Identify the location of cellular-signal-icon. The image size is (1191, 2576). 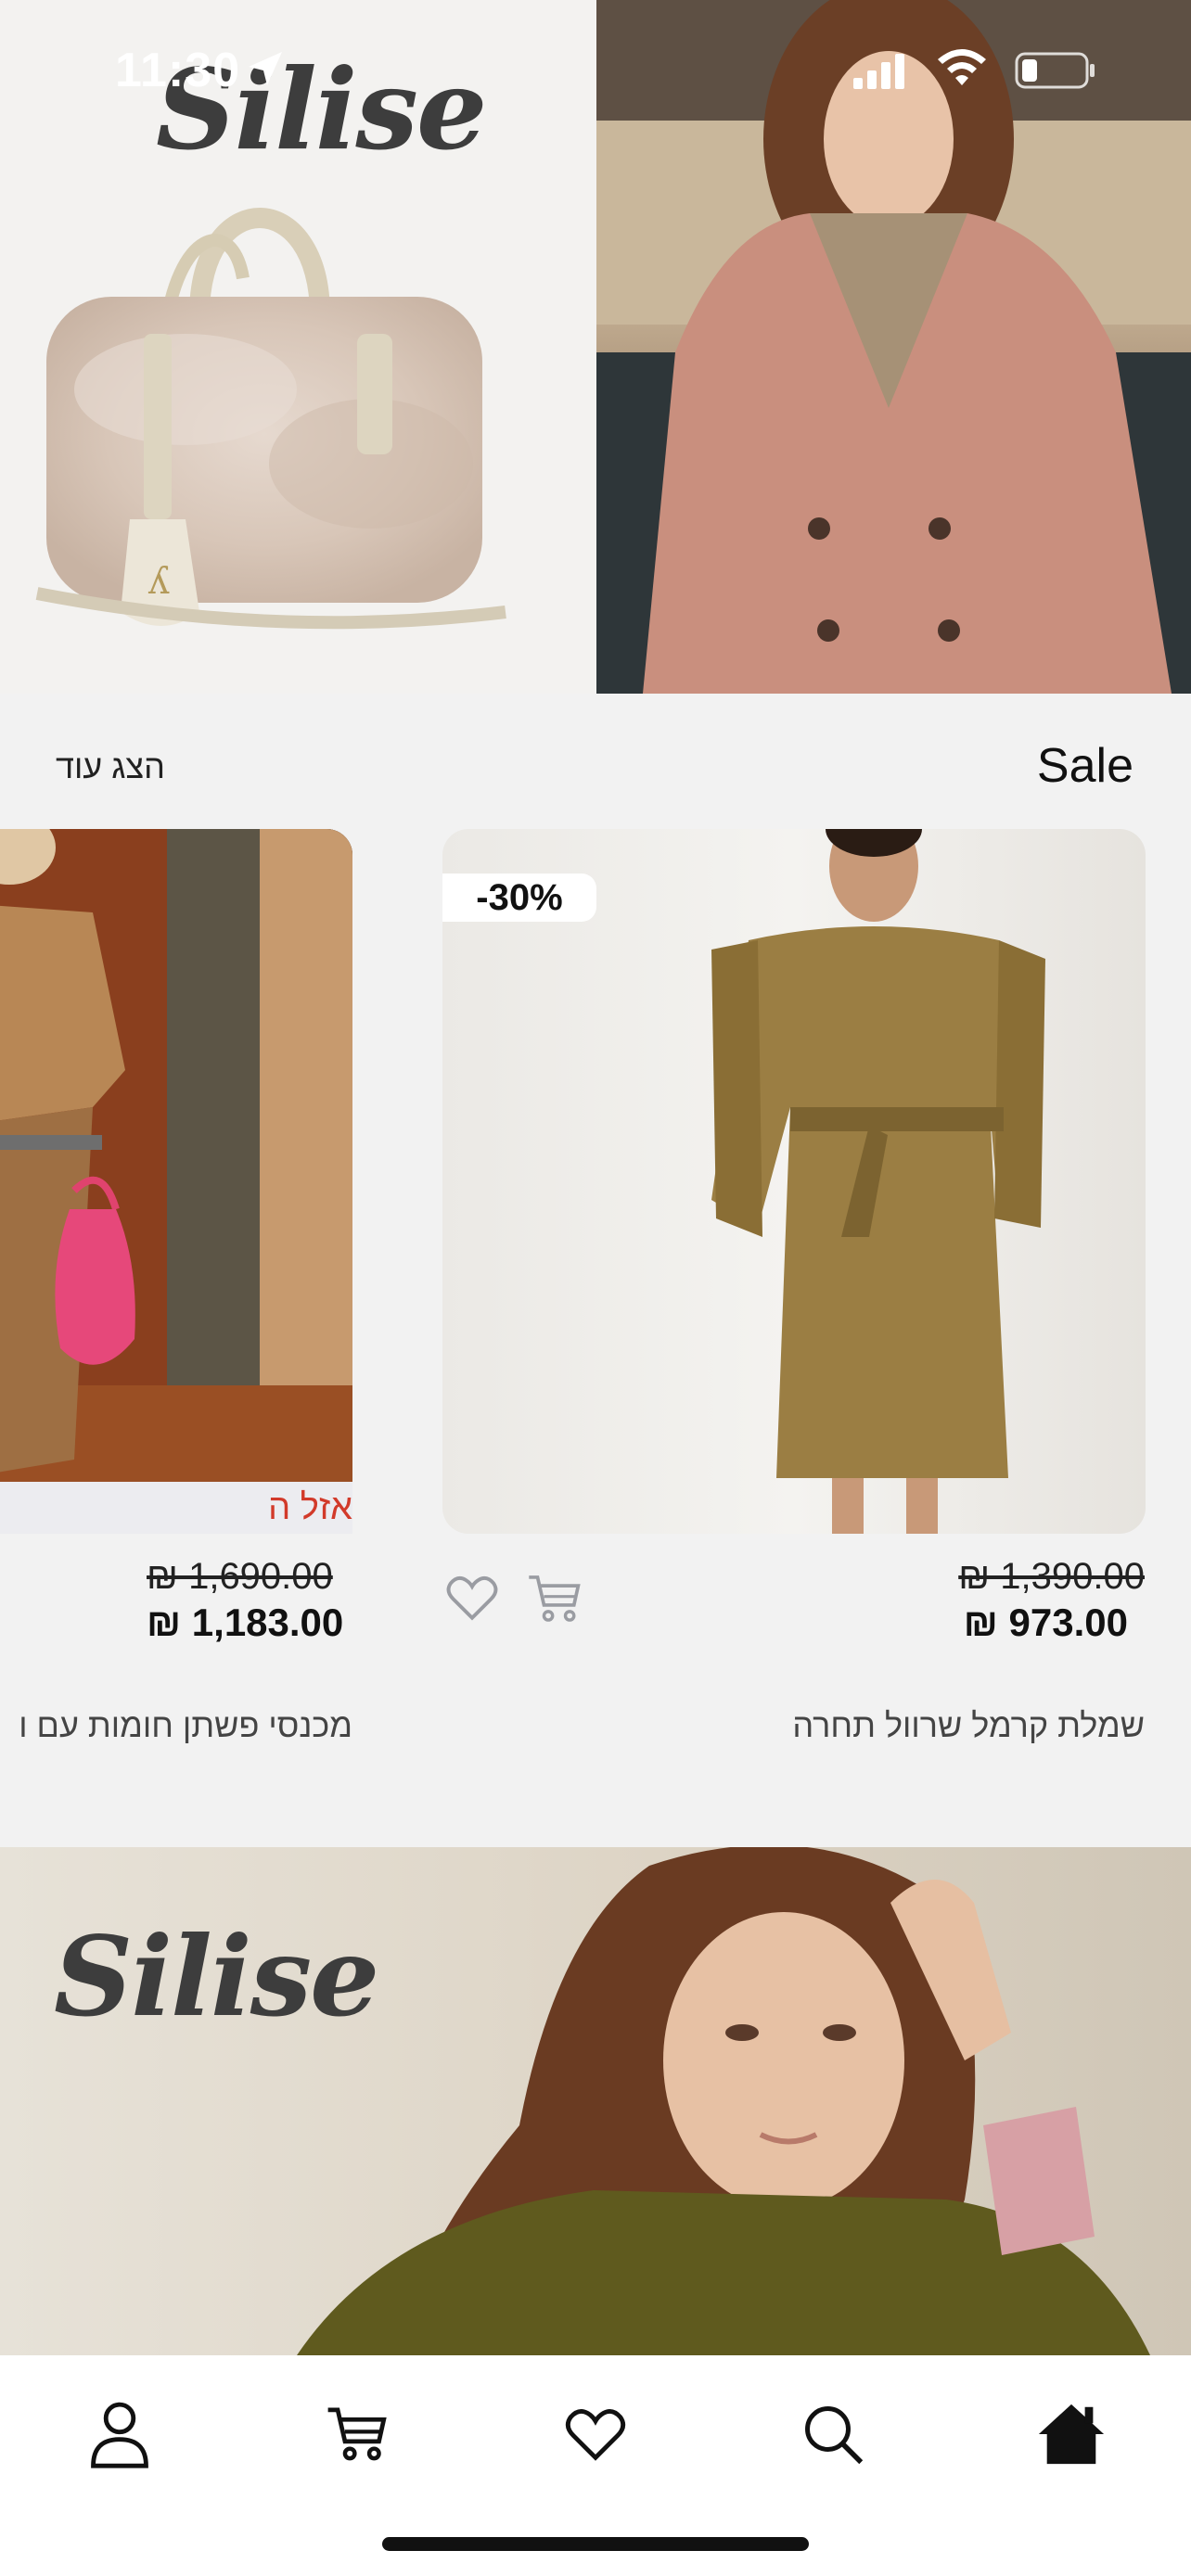
(879, 71).